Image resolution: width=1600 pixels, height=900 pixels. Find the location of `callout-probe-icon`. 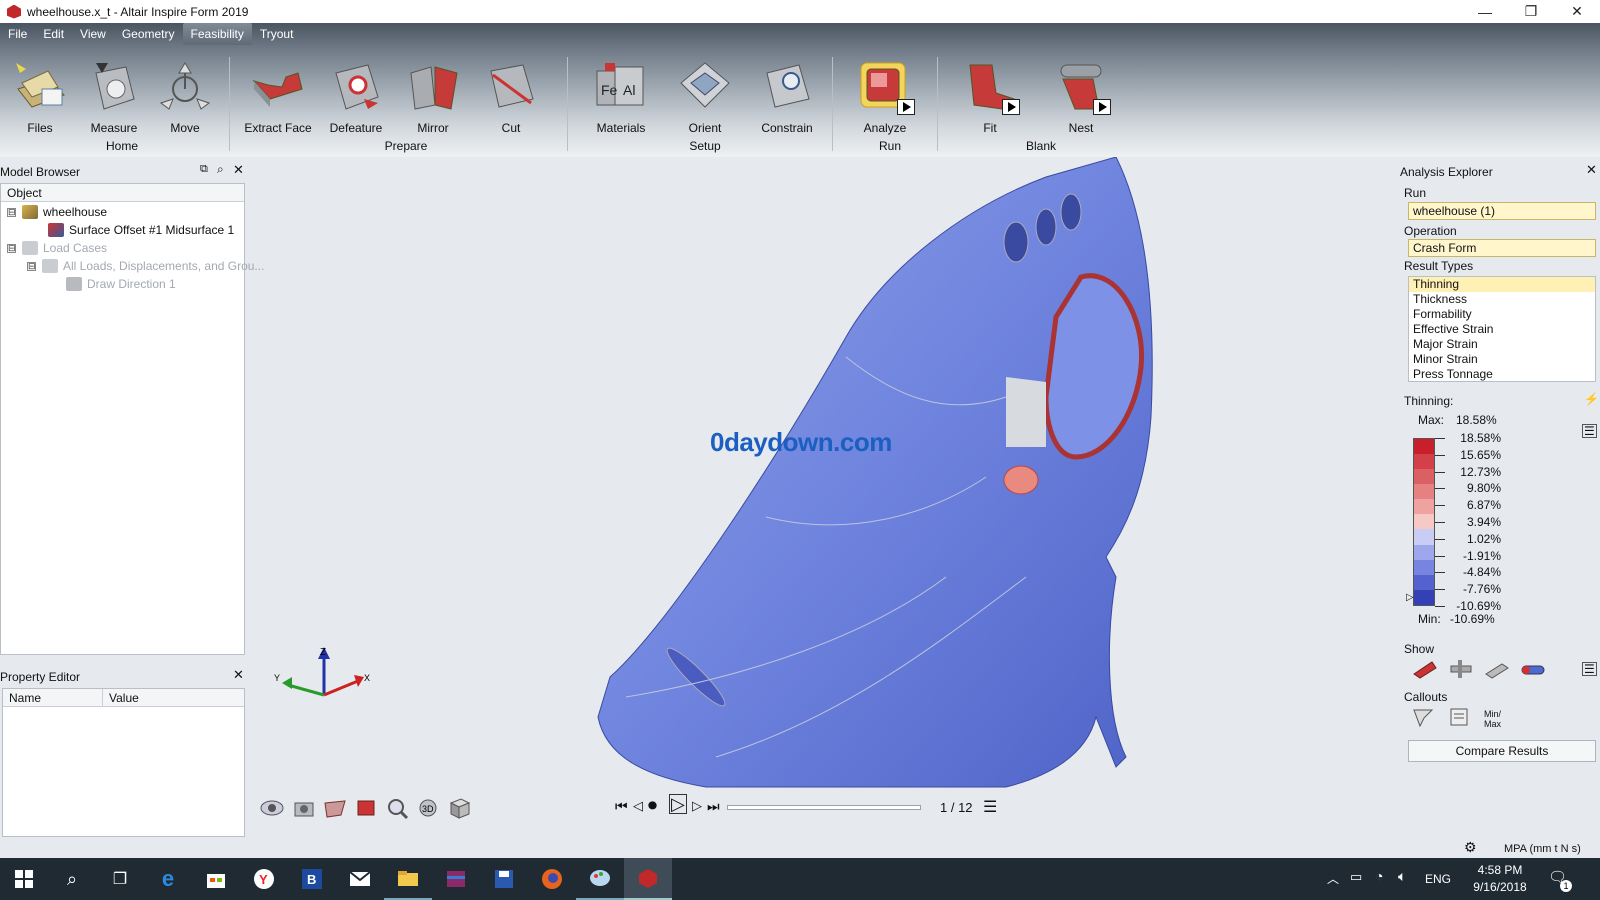

callout-probe-icon is located at coordinates (1423, 718).